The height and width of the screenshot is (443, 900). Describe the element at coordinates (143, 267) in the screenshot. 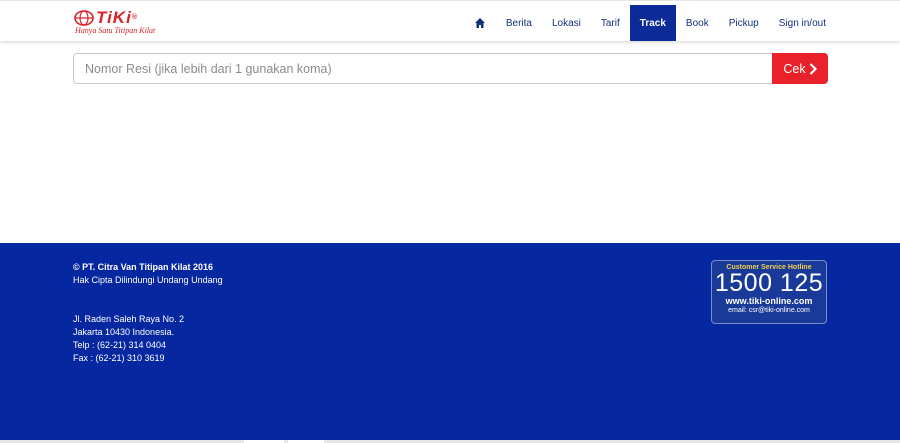

I see `footer-copyright: © PT. Citra Van Titipan Kilat 2016` at that location.